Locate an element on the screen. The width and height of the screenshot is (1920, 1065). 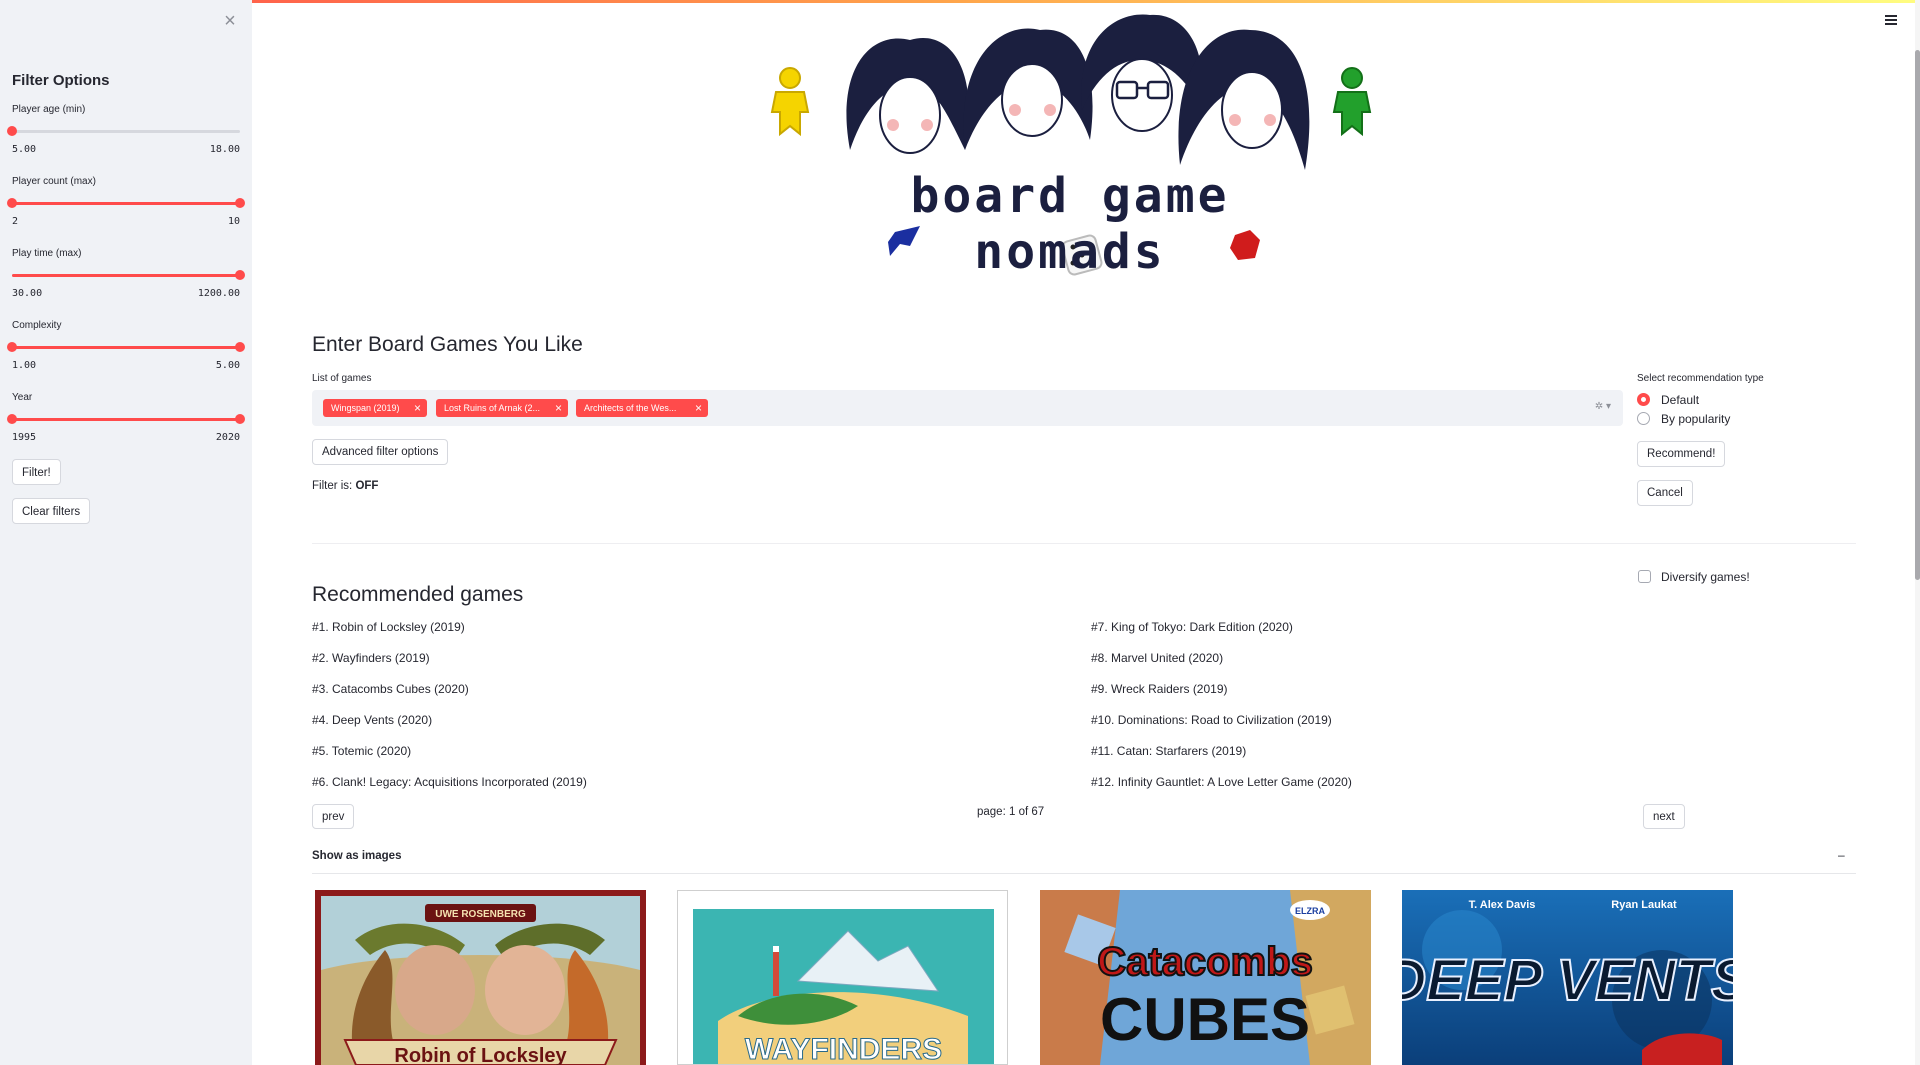
filter-status-prefix: Filter is: is located at coordinates (334, 486).